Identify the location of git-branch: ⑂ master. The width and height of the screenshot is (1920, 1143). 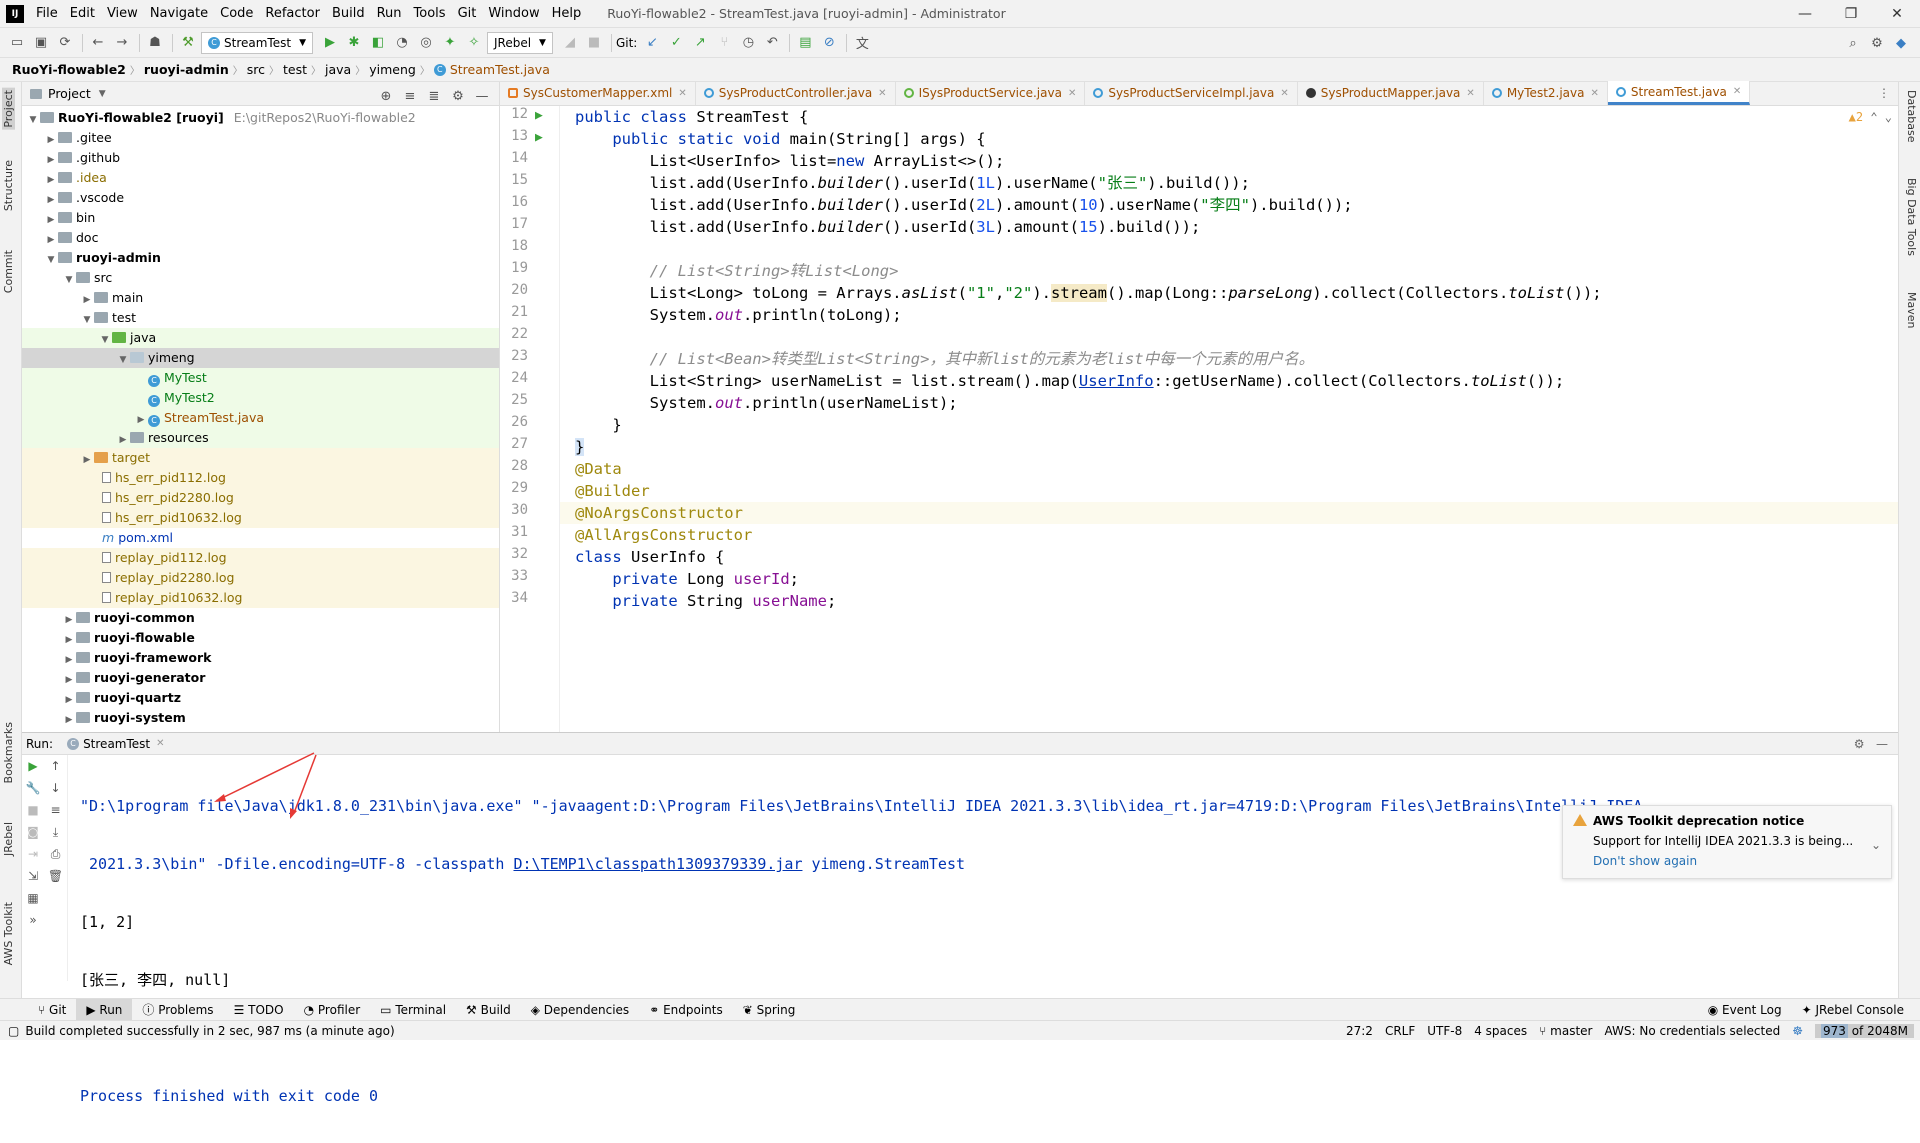
(1565, 1031).